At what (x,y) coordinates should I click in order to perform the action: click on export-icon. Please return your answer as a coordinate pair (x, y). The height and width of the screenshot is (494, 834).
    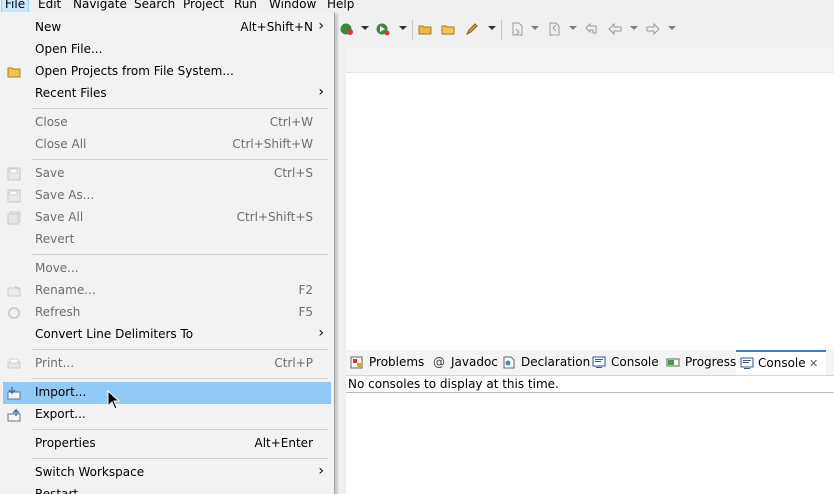
    Looking at the image, I should click on (14, 415).